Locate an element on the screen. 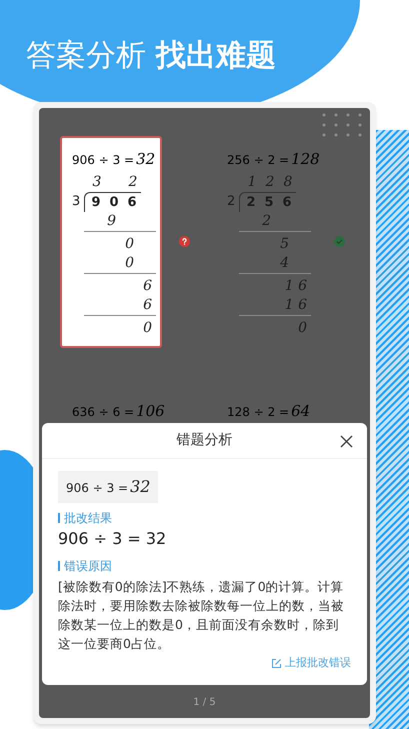 The image size is (409, 729). quotient-digit: 8 is located at coordinates (288, 182).